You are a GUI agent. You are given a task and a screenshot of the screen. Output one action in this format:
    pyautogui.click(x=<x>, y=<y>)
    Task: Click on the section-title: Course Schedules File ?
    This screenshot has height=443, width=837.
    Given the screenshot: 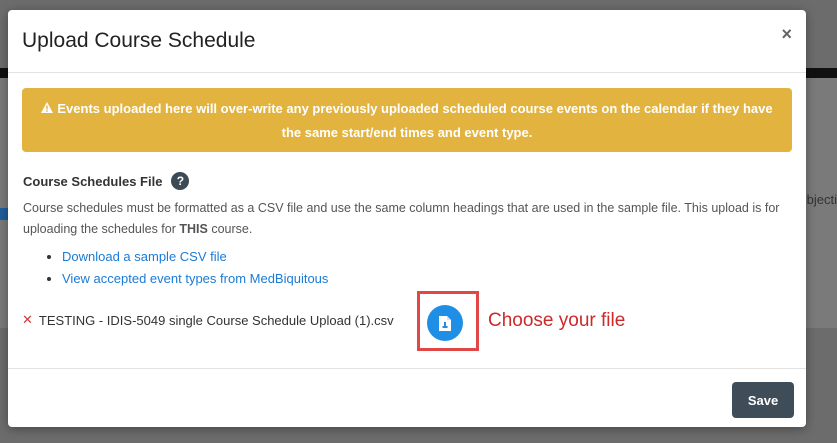 What is the action you would take?
    pyautogui.click(x=106, y=181)
    